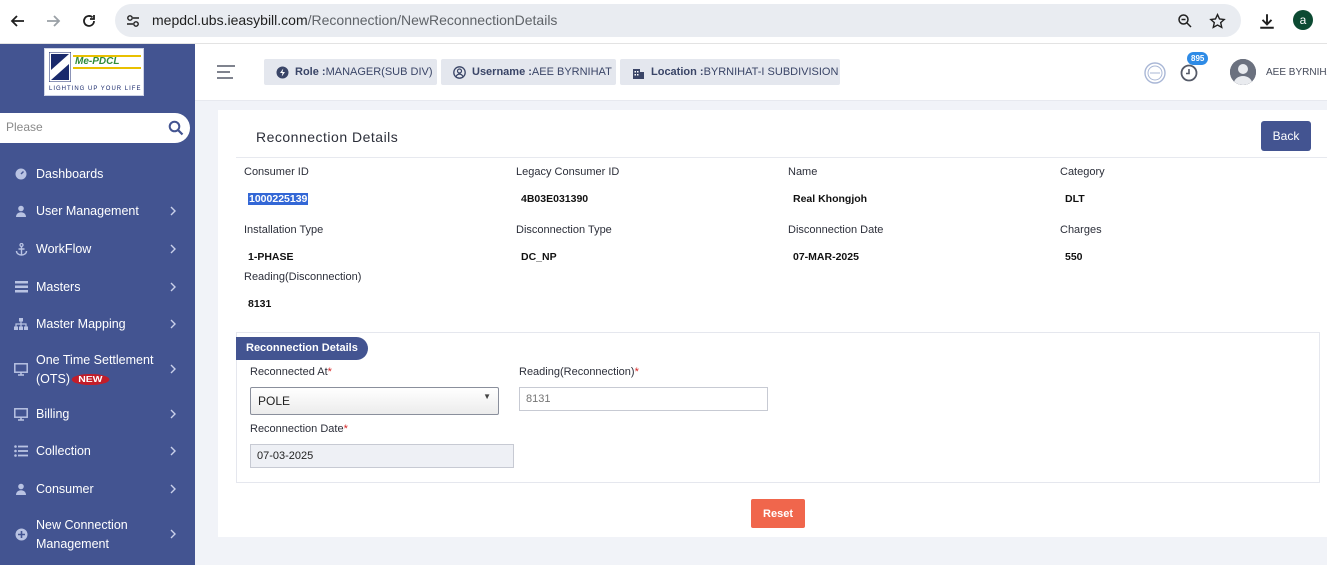  Describe the element at coordinates (289, 372) in the screenshot. I see `reconnected-at-label-text: Reconnected At` at that location.